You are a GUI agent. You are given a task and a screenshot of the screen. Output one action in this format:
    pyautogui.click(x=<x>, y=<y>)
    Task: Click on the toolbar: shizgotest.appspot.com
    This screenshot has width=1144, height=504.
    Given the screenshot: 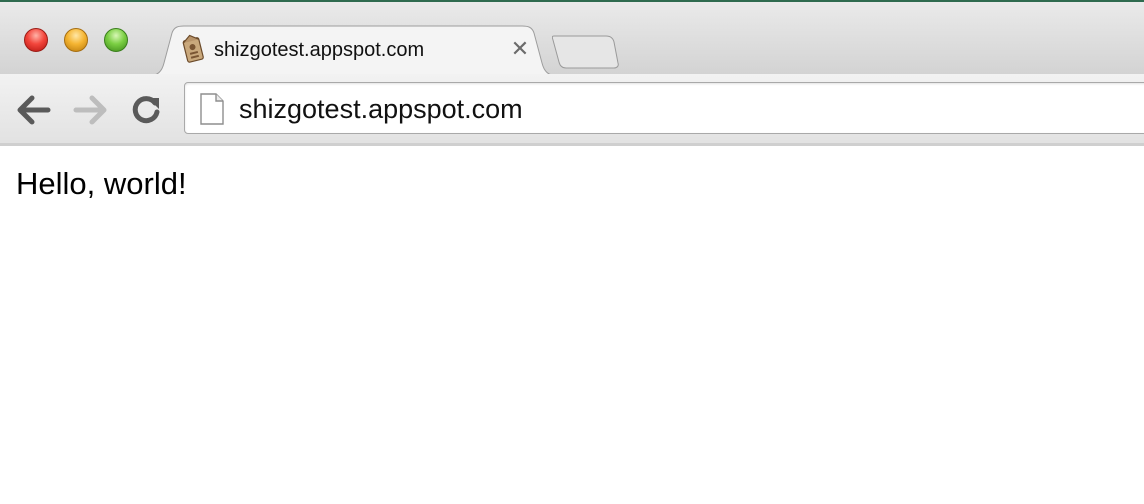 What is the action you would take?
    pyautogui.click(x=572, y=109)
    